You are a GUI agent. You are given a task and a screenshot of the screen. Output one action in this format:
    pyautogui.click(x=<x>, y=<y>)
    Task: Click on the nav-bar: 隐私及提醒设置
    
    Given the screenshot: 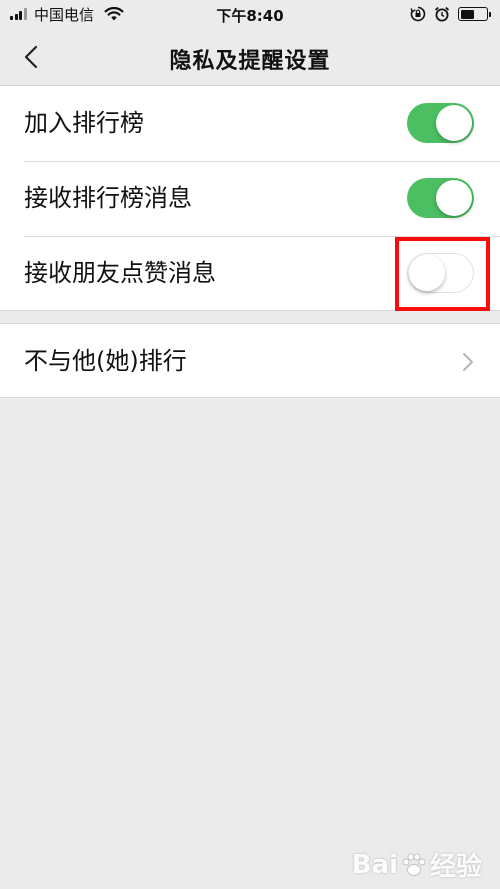 What is the action you would take?
    pyautogui.click(x=250, y=57)
    